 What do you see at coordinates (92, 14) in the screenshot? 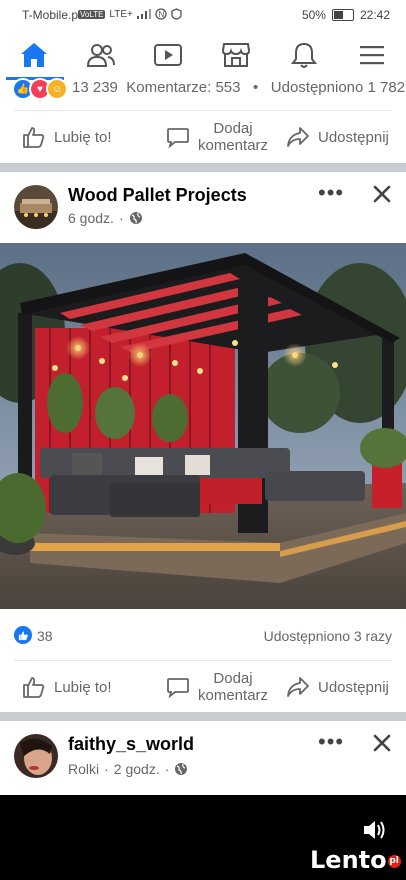
I see `volte-badge: VoLTE` at bounding box center [92, 14].